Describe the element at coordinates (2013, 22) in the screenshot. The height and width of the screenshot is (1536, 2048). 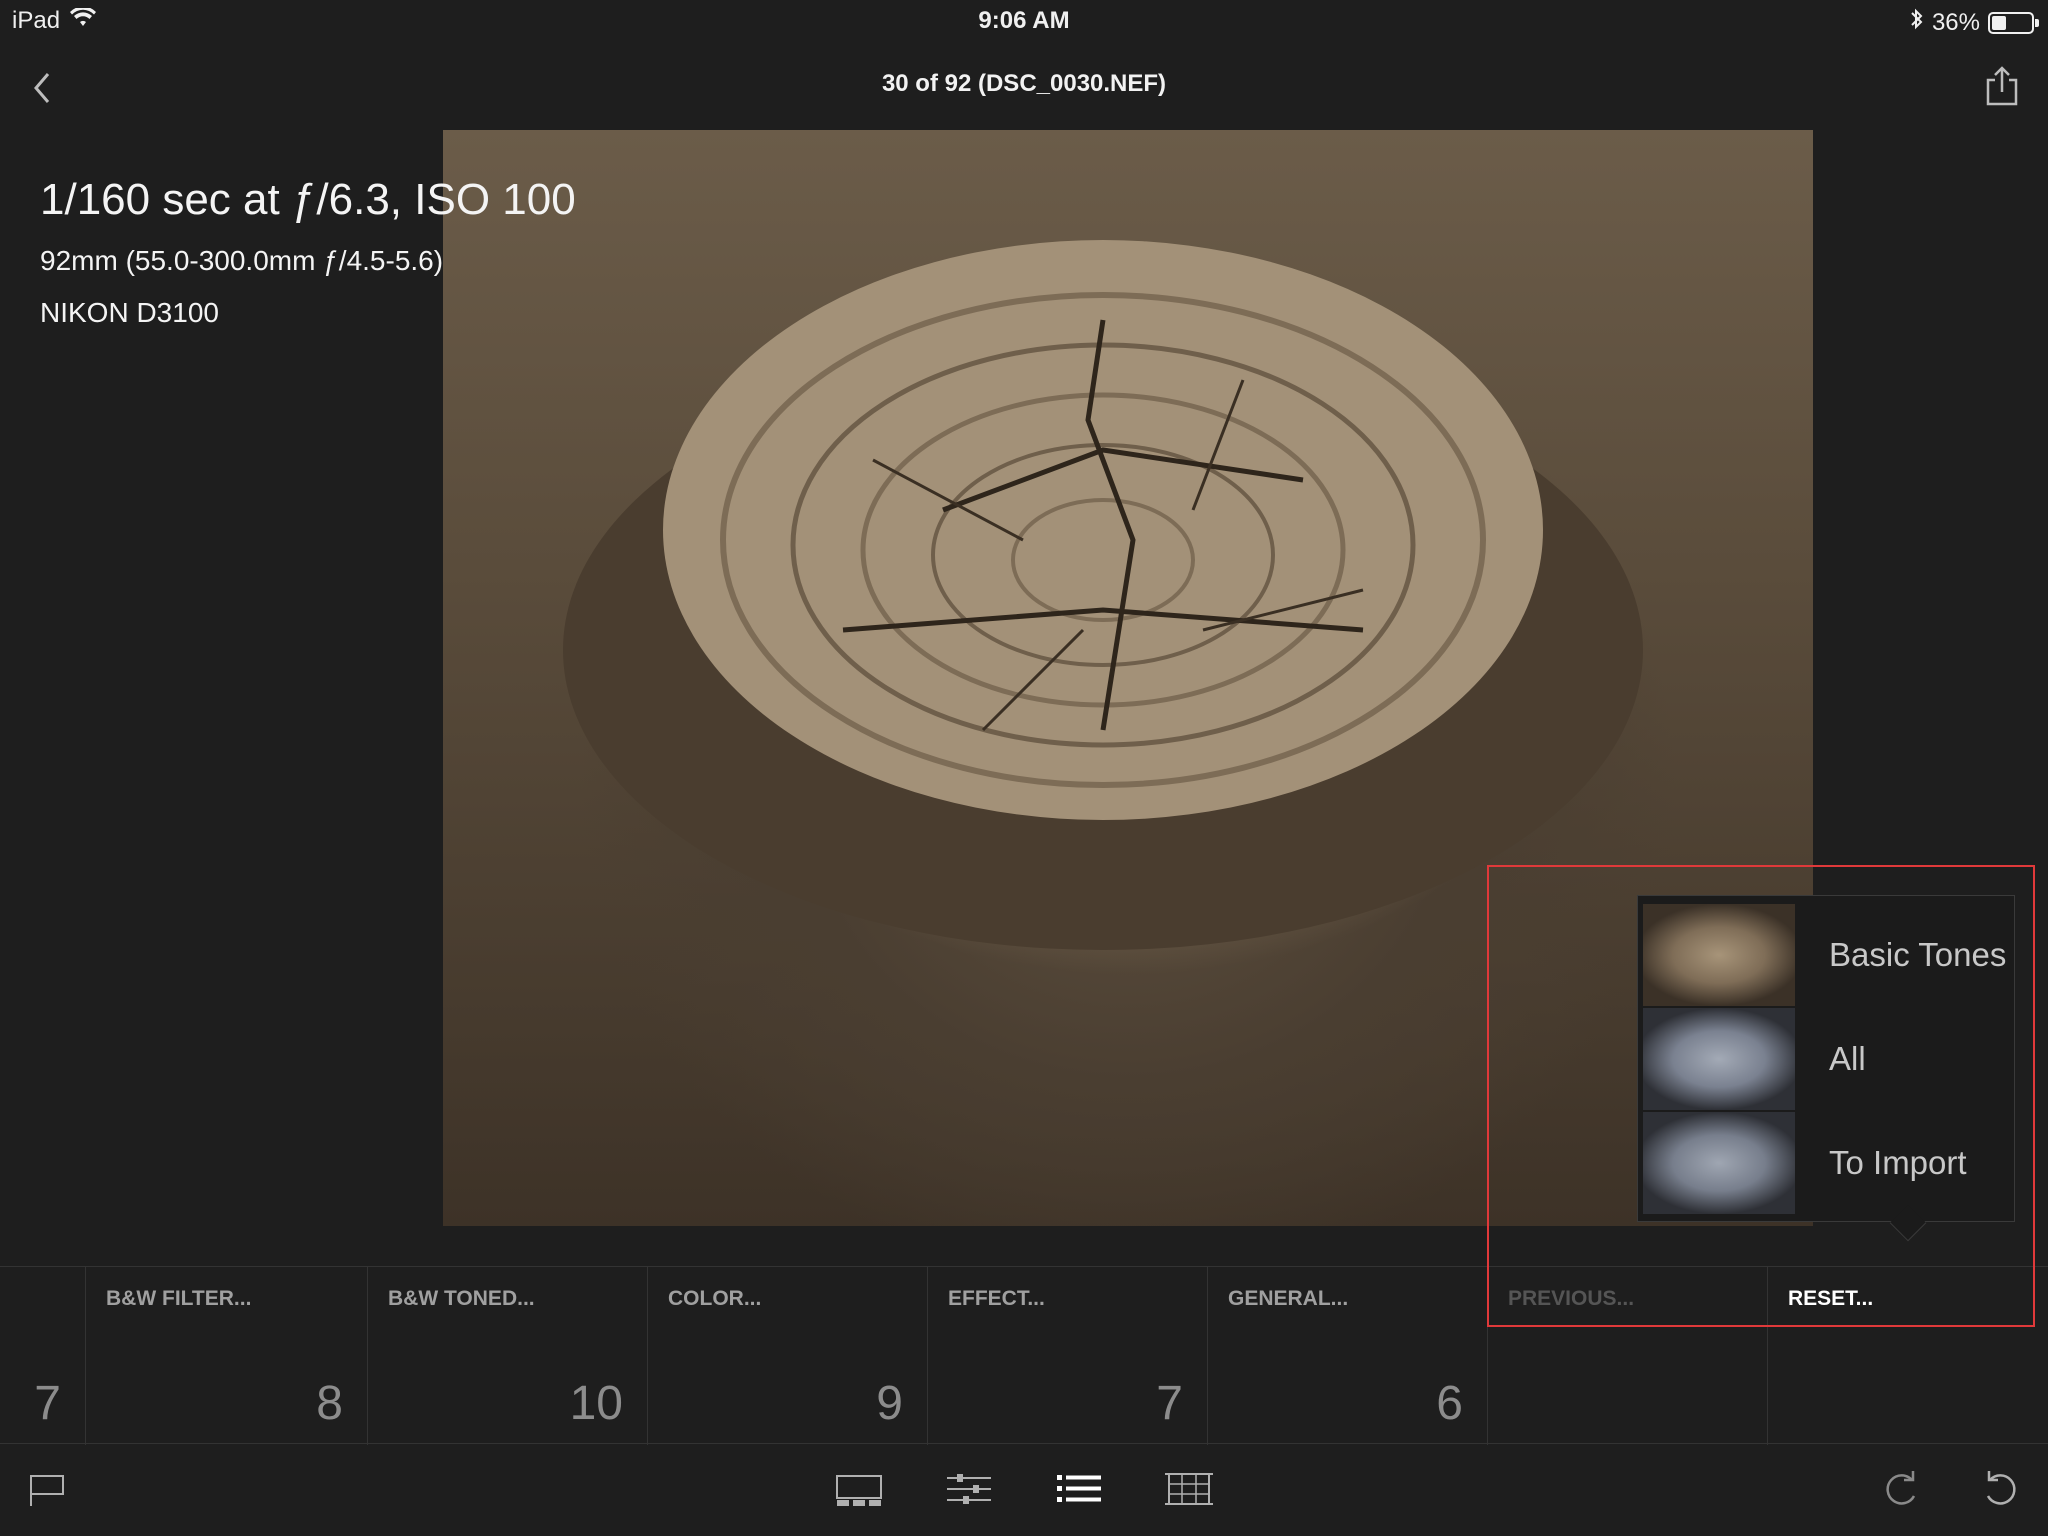
I see `battery-icon` at that location.